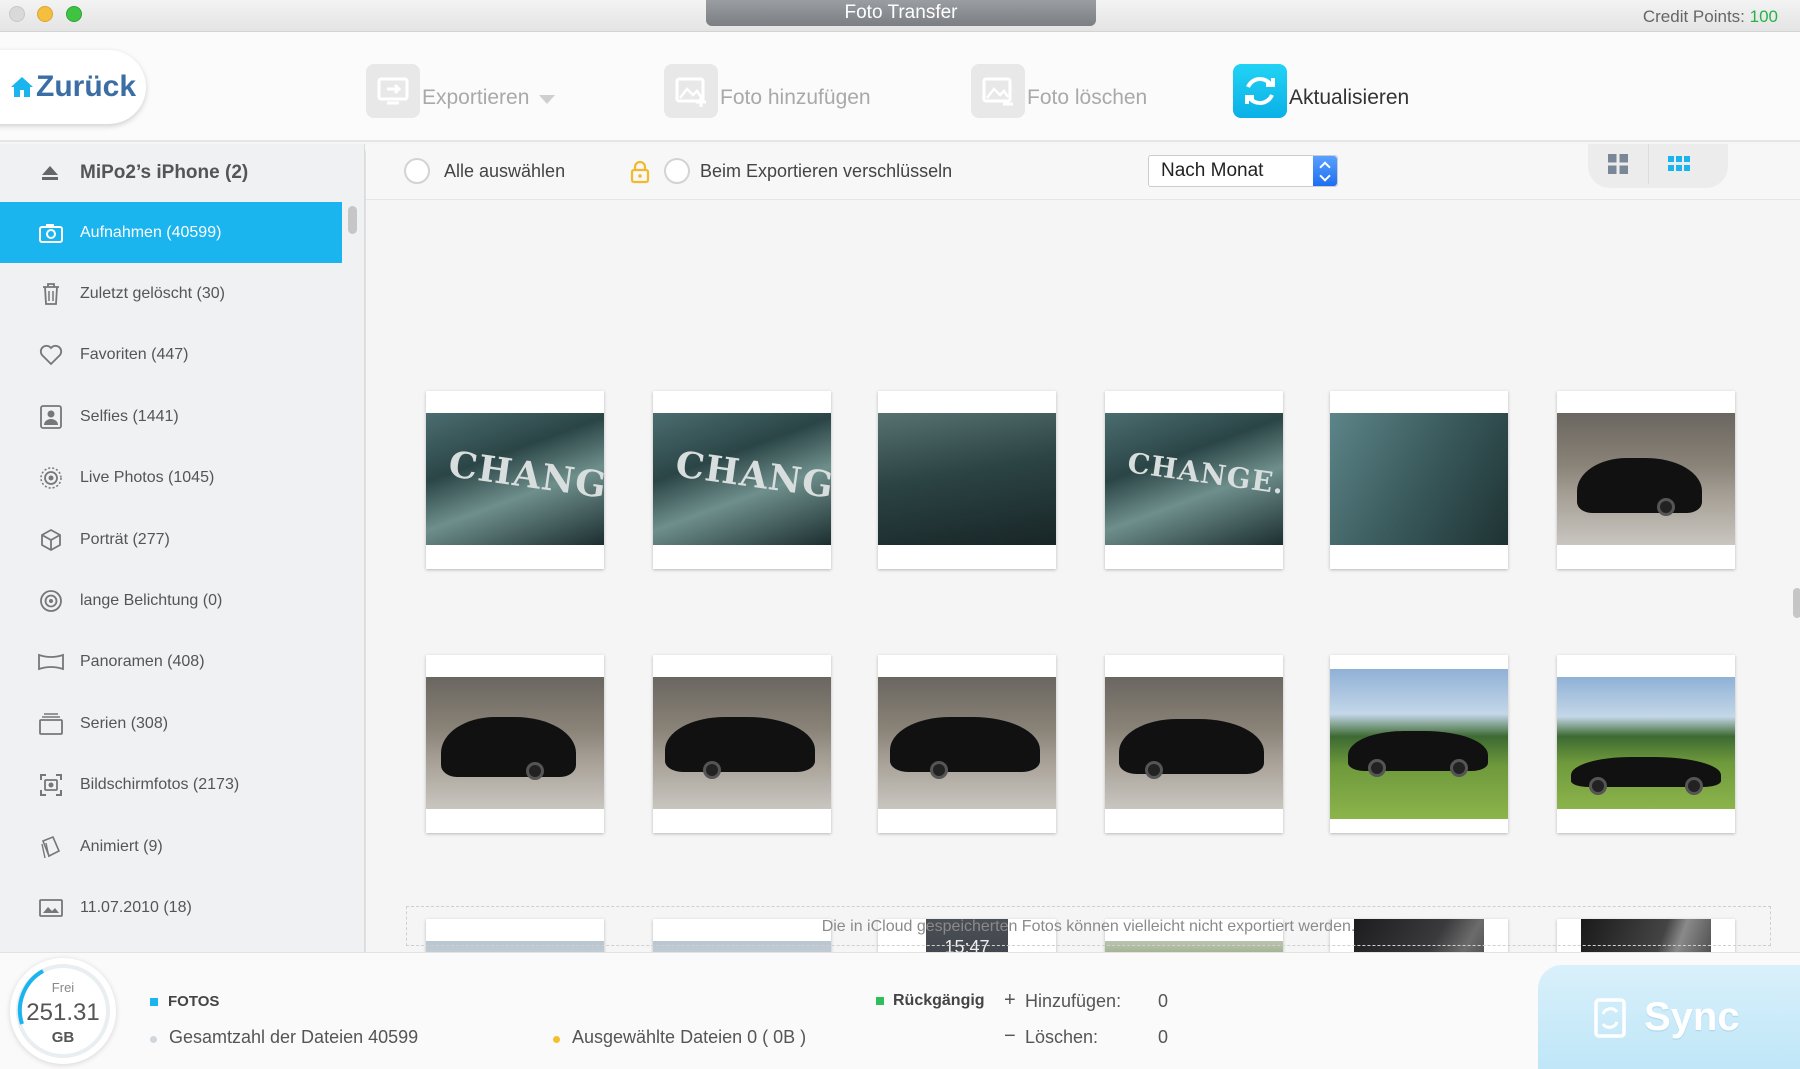 This screenshot has height=1069, width=1800. What do you see at coordinates (171, 662) in the screenshot?
I see `sidebar-item-panoramen: Panoramen (408)` at bounding box center [171, 662].